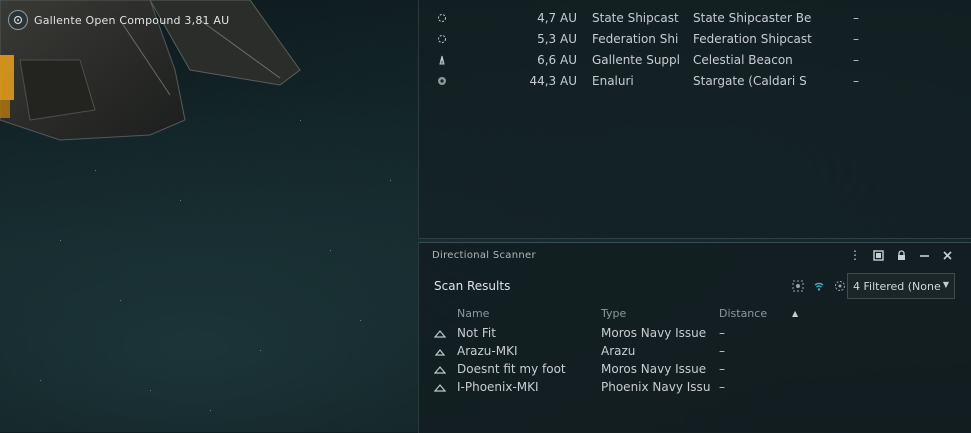 The width and height of the screenshot is (971, 433). I want to click on overview-type: Celestial Beacon, so click(743, 59).